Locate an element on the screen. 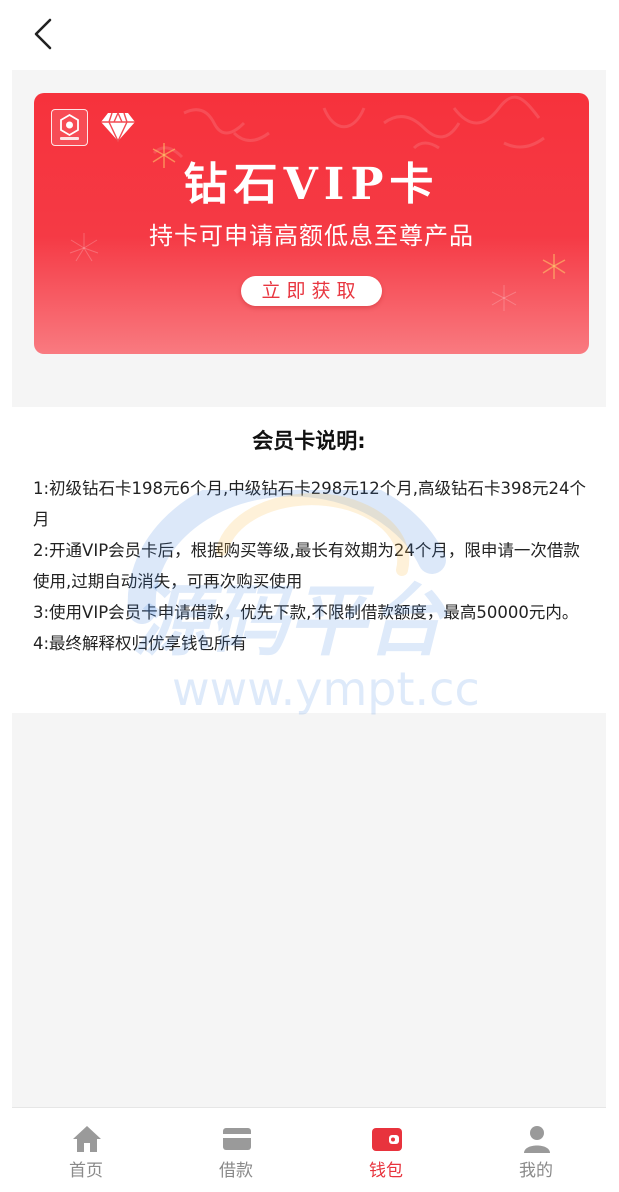 The image size is (619, 1192). tab-label: 首页 is located at coordinates (86, 1171).